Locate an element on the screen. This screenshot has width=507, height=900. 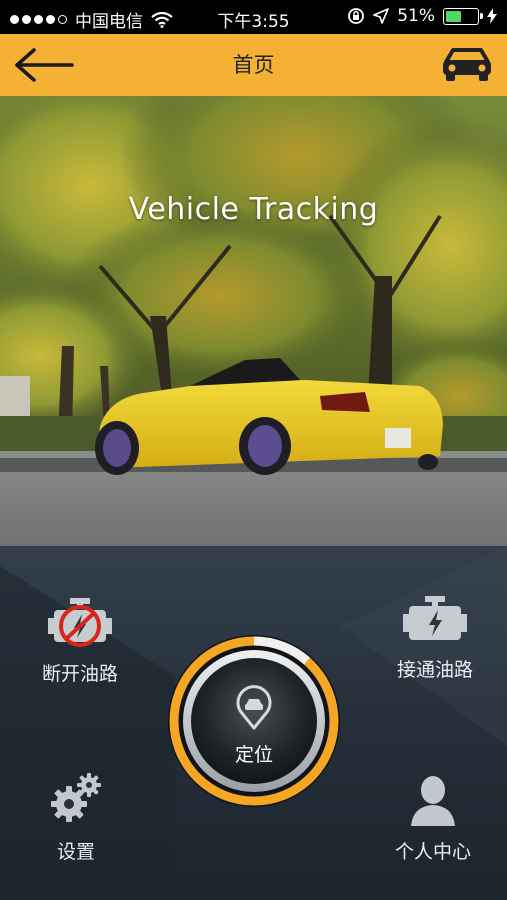
battery-icon is located at coordinates (463, 16).